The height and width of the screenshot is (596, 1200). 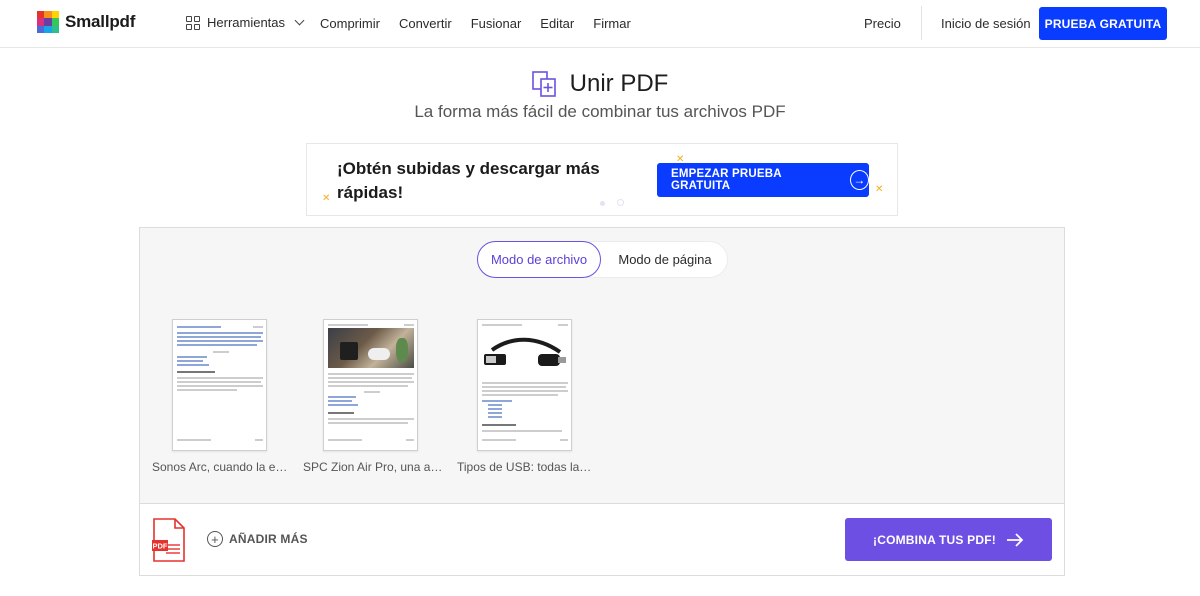 What do you see at coordinates (371, 348) in the screenshot?
I see `thumbnail-photo` at bounding box center [371, 348].